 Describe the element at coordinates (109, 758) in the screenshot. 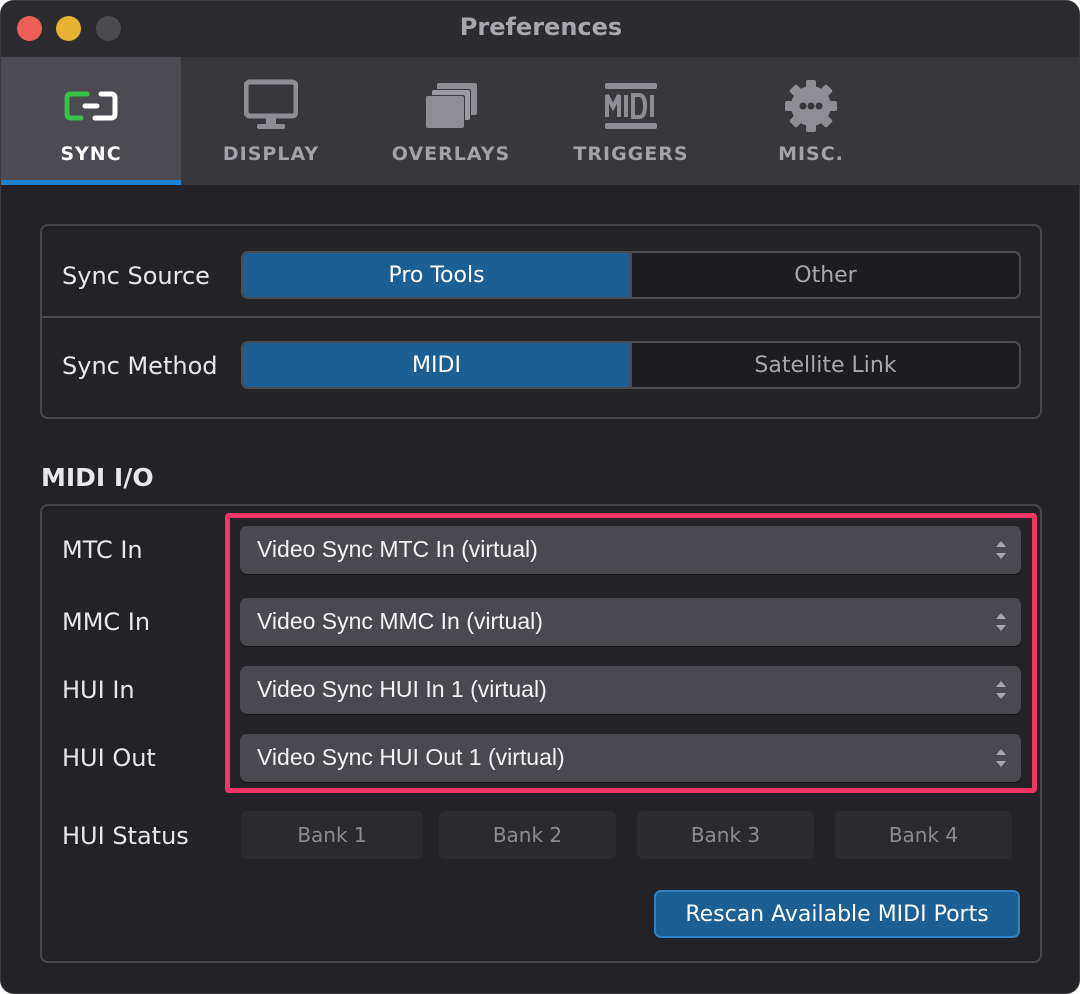

I see `hui-out-label: HUI Out` at that location.